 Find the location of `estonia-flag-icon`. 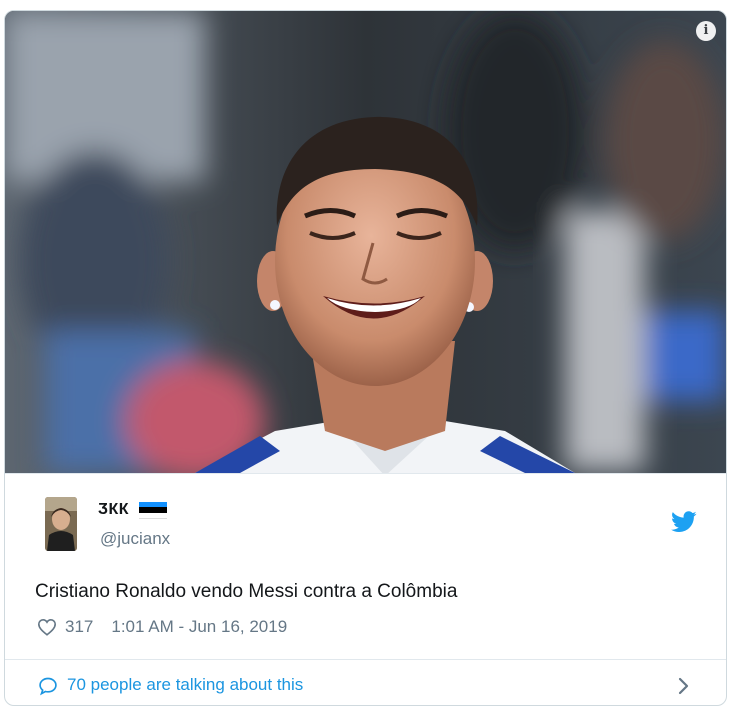

estonia-flag-icon is located at coordinates (153, 510).